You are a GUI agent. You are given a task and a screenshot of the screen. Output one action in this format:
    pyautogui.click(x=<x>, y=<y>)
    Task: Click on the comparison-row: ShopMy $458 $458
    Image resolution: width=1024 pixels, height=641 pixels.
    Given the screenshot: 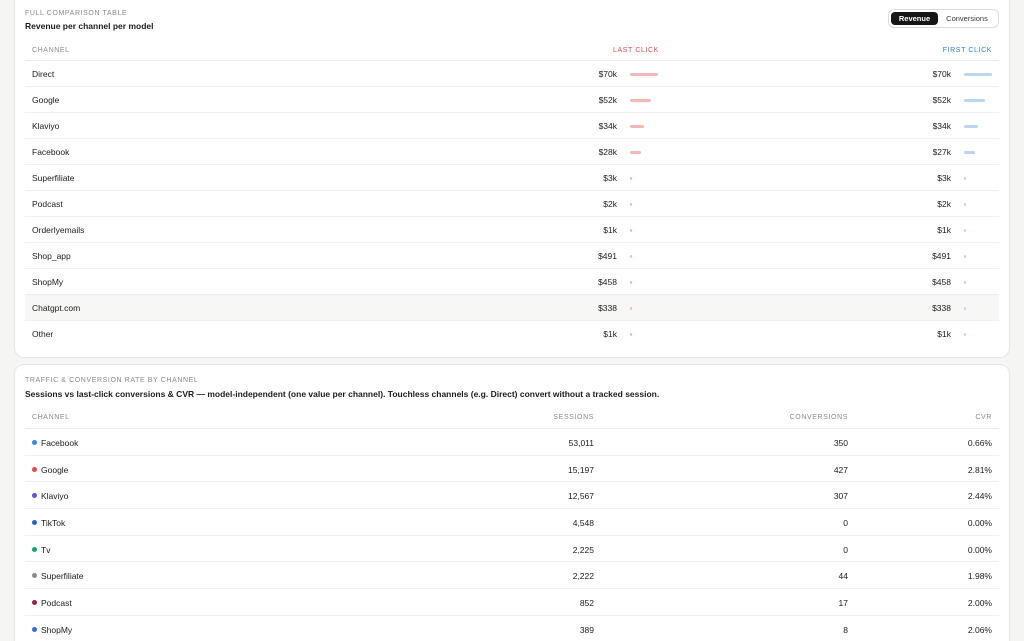 What is the action you would take?
    pyautogui.click(x=512, y=282)
    